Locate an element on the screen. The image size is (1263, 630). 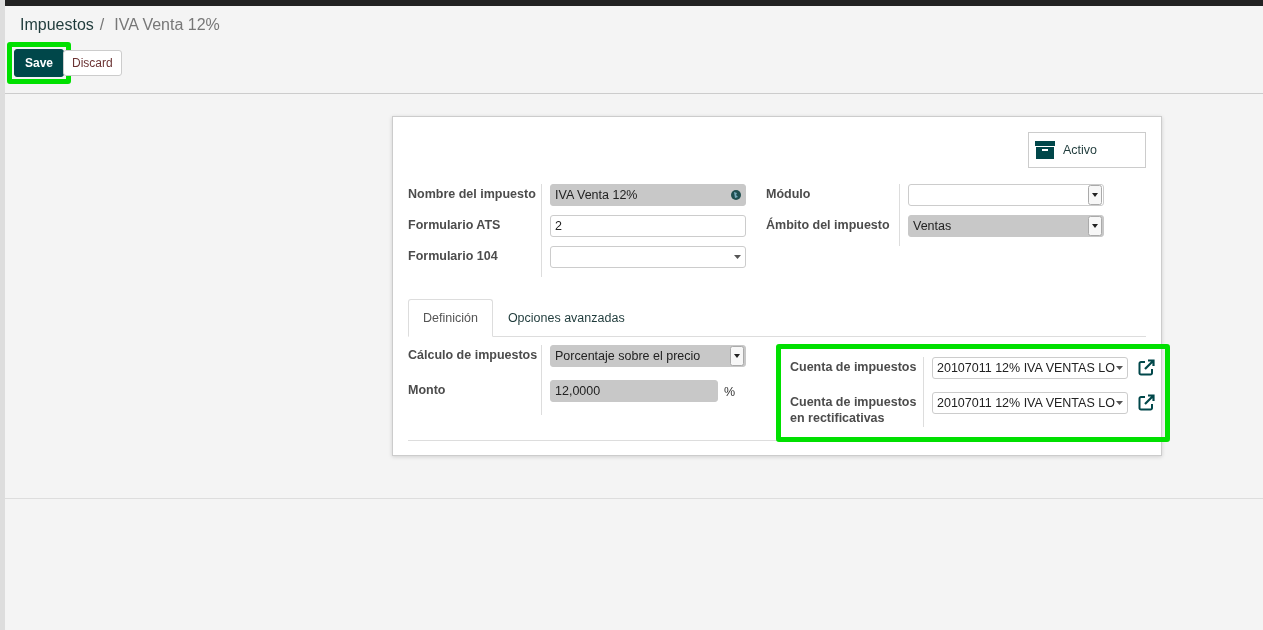
field-label: Ámbito del impuesto is located at coordinates (828, 225).